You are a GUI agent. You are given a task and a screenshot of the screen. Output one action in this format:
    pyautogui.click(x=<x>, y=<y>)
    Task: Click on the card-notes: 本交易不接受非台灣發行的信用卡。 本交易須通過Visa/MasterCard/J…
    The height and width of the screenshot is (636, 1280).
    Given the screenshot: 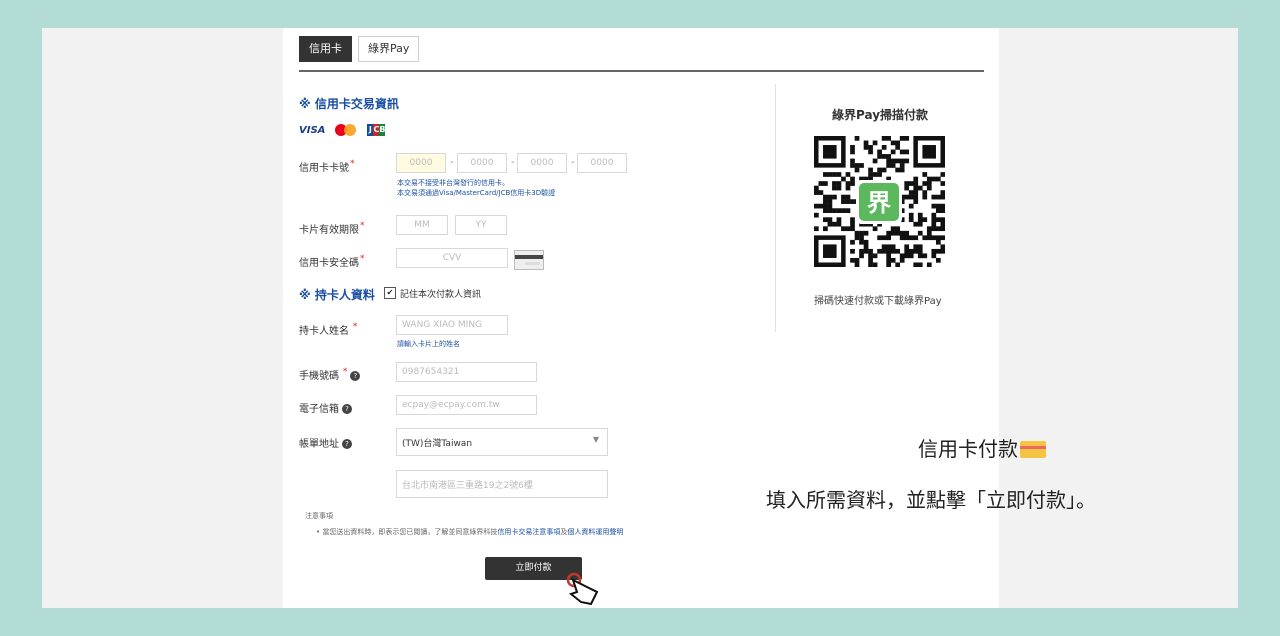 What is the action you would take?
    pyautogui.click(x=476, y=188)
    